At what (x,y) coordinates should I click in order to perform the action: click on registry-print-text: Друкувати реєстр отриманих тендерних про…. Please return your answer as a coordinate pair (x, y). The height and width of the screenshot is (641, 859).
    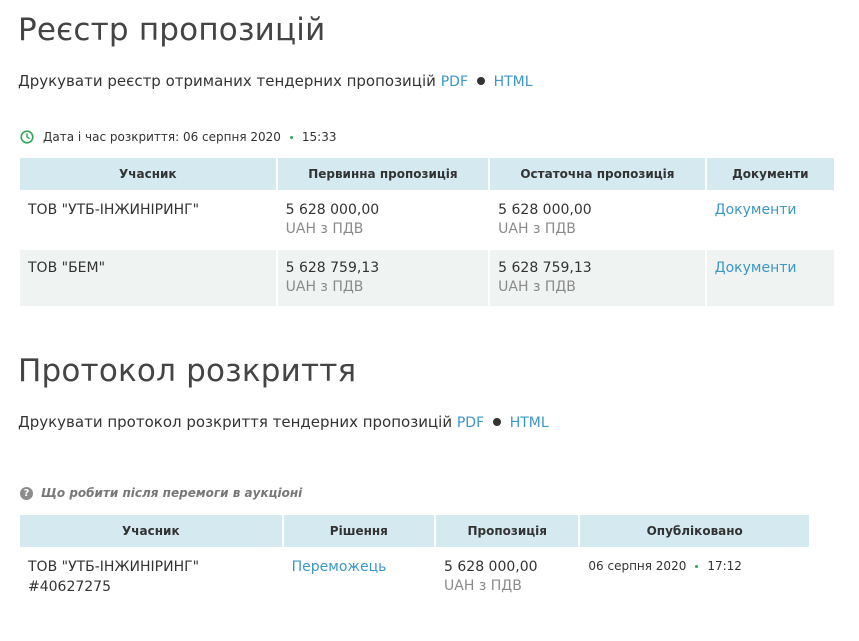
    Looking at the image, I should click on (227, 81).